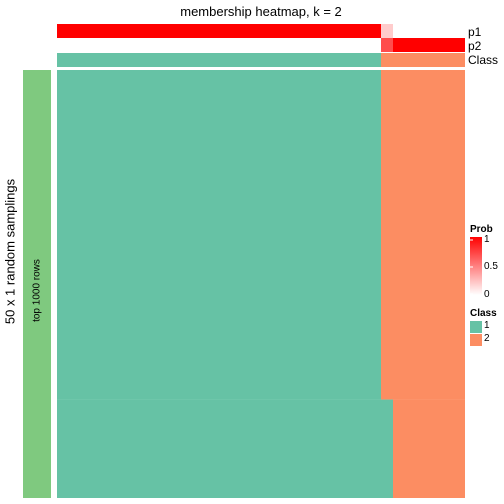  Describe the element at coordinates (491, 266) in the screenshot. I see `legend-prob-tick-0-5: 0.5` at that location.